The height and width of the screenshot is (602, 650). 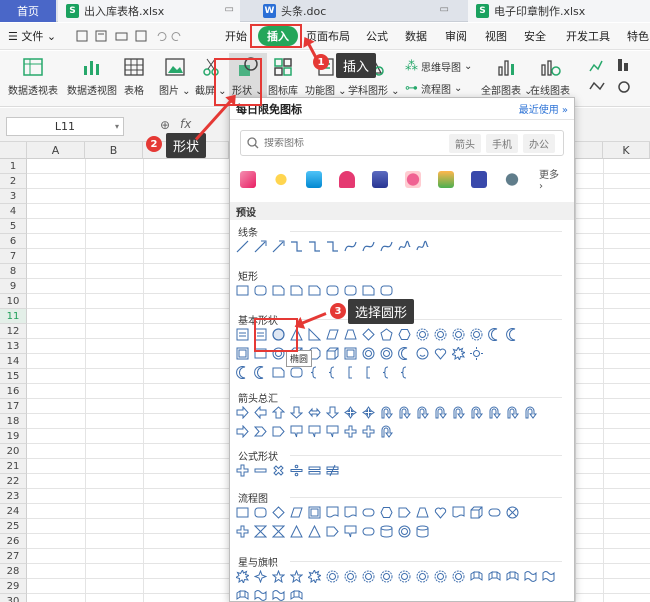 What do you see at coordinates (65, 126) in the screenshot?
I see `name-box: L11 ▾` at bounding box center [65, 126].